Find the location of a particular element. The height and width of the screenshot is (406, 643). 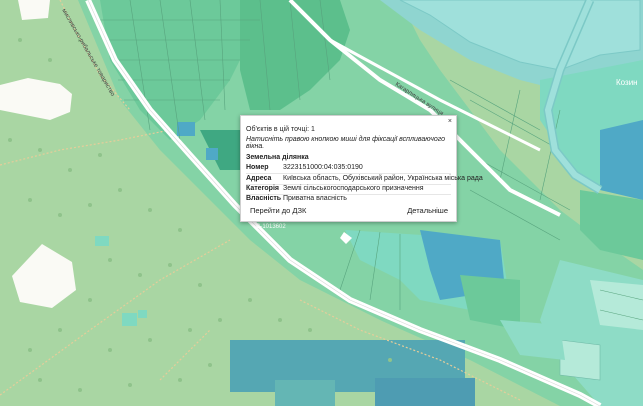

details-button: Детальніше is located at coordinates (427, 210).